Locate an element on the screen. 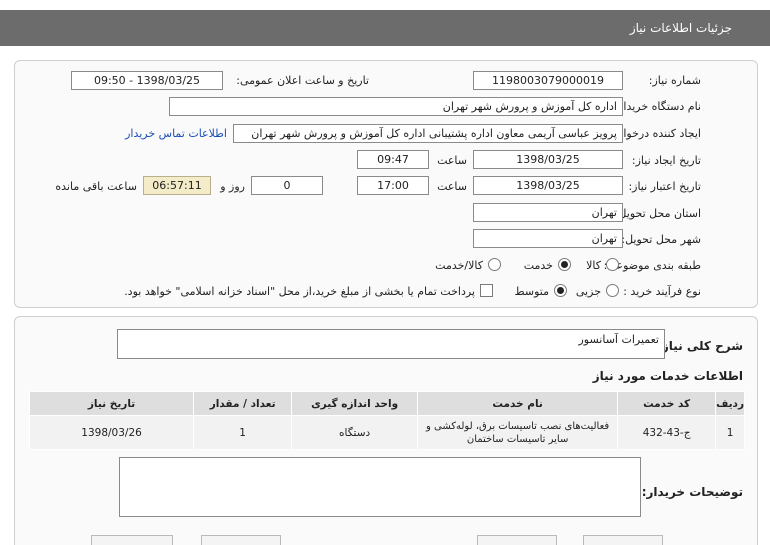 Image resolution: width=770 pixels, height=545 pixels. category-goods-service-radio is located at coordinates (494, 264).